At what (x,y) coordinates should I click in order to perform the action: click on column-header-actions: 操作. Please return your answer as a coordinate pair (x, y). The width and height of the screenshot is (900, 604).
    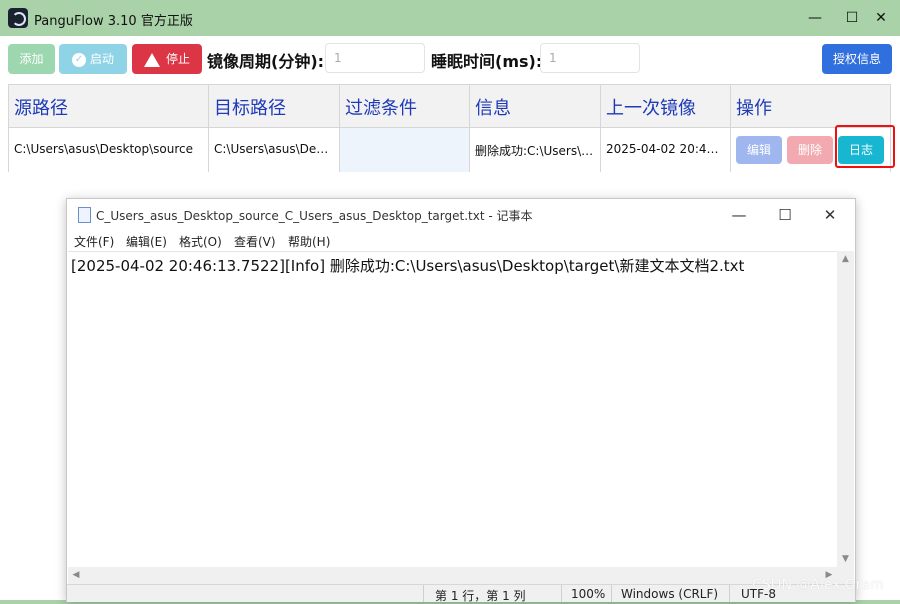
    Looking at the image, I should click on (810, 106).